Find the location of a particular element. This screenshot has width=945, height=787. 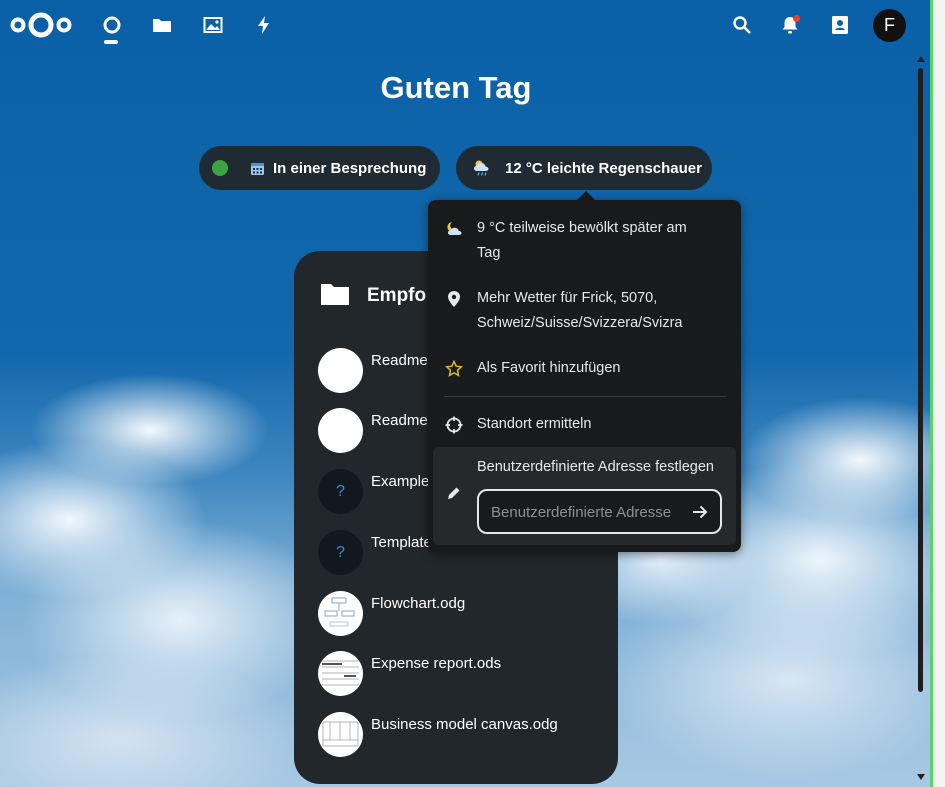

greeting-heading: Guten Tag is located at coordinates (456, 87).